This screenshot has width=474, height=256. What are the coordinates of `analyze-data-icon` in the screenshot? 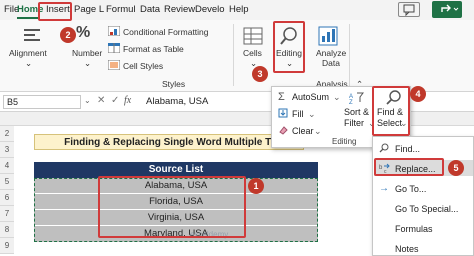 It's located at (328, 36).